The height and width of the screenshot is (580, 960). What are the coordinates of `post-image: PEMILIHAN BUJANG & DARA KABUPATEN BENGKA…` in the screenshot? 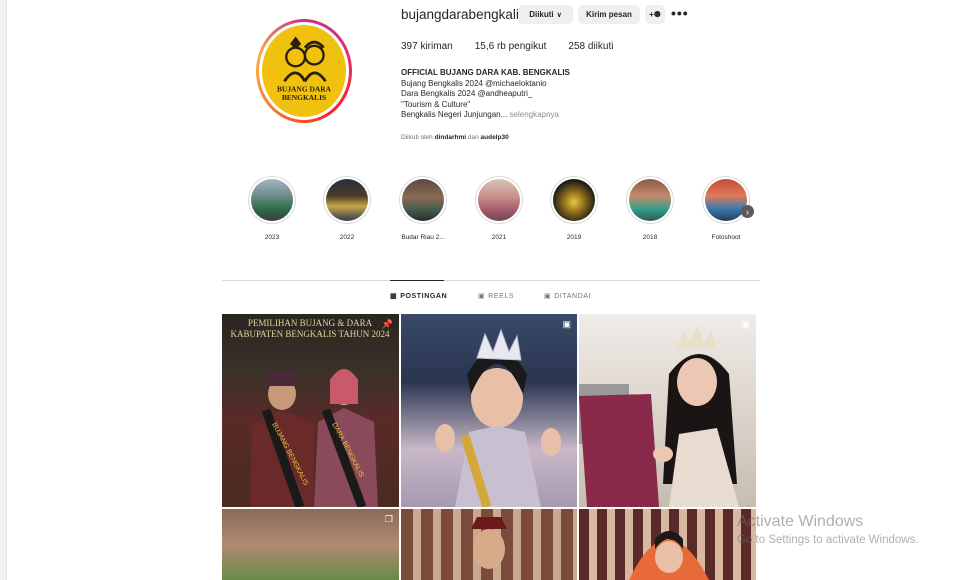 It's located at (310, 412).